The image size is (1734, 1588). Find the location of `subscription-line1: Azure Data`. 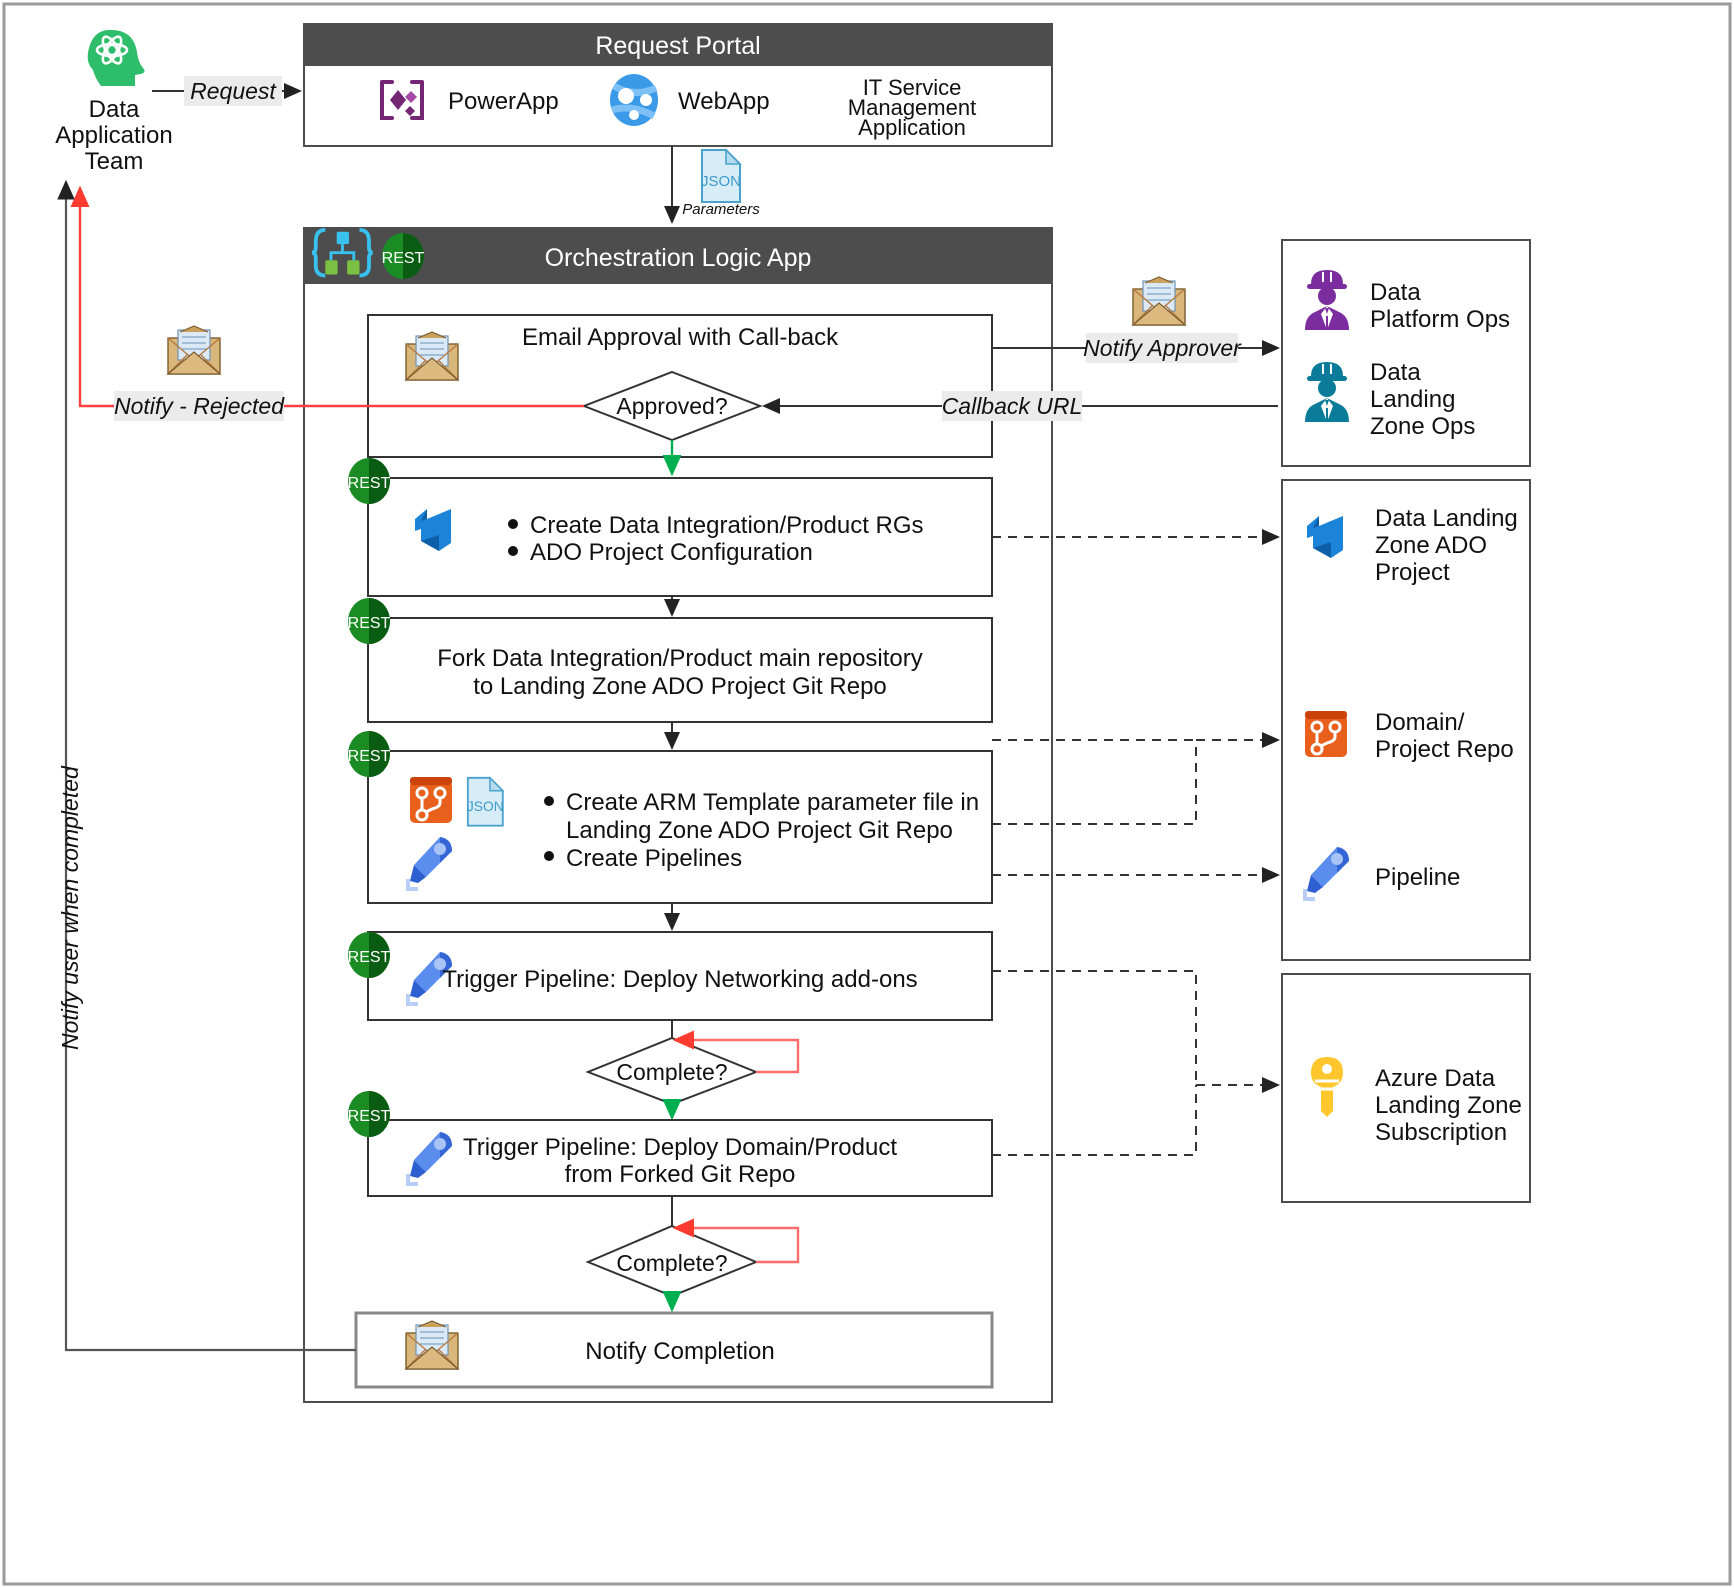

subscription-line1: Azure Data is located at coordinates (1435, 1078).